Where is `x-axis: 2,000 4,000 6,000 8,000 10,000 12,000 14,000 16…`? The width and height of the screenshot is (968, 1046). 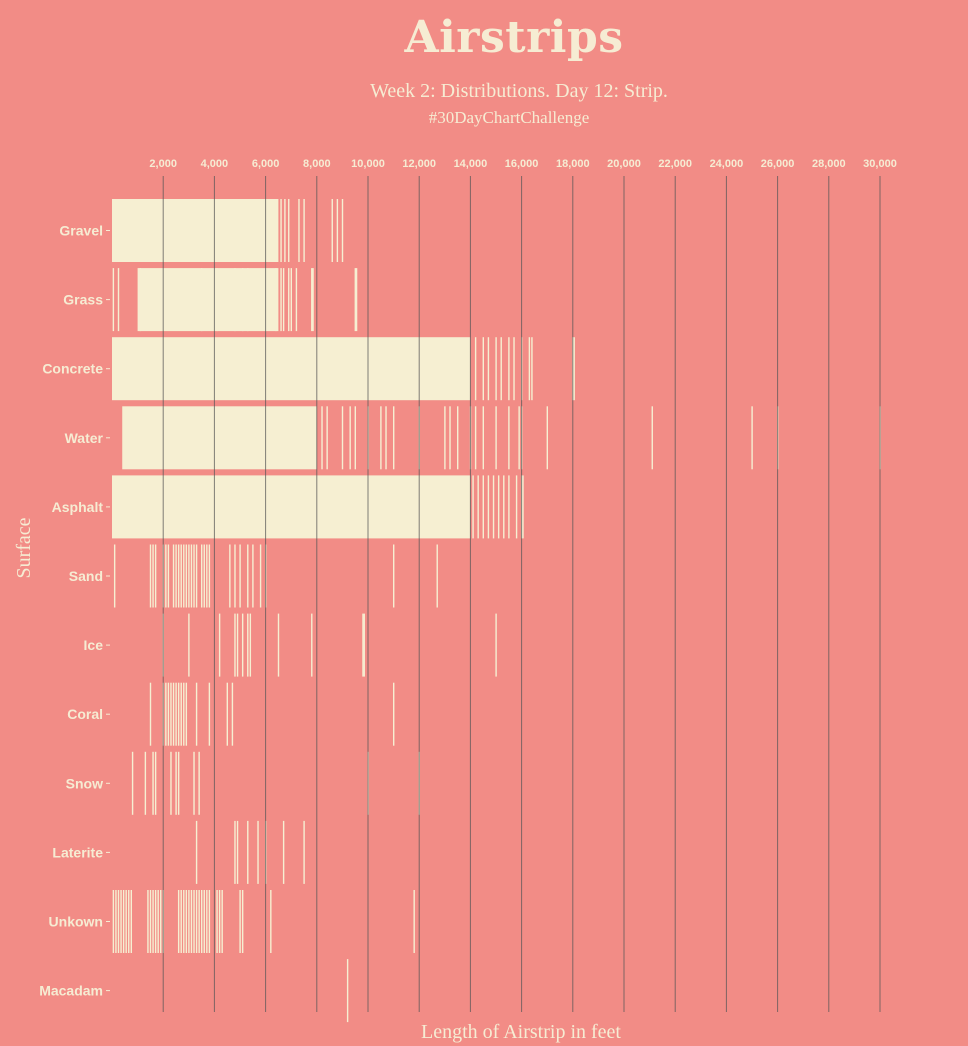 x-axis: 2,000 4,000 6,000 8,000 10,000 12,000 14,000 16… is located at coordinates (522, 164).